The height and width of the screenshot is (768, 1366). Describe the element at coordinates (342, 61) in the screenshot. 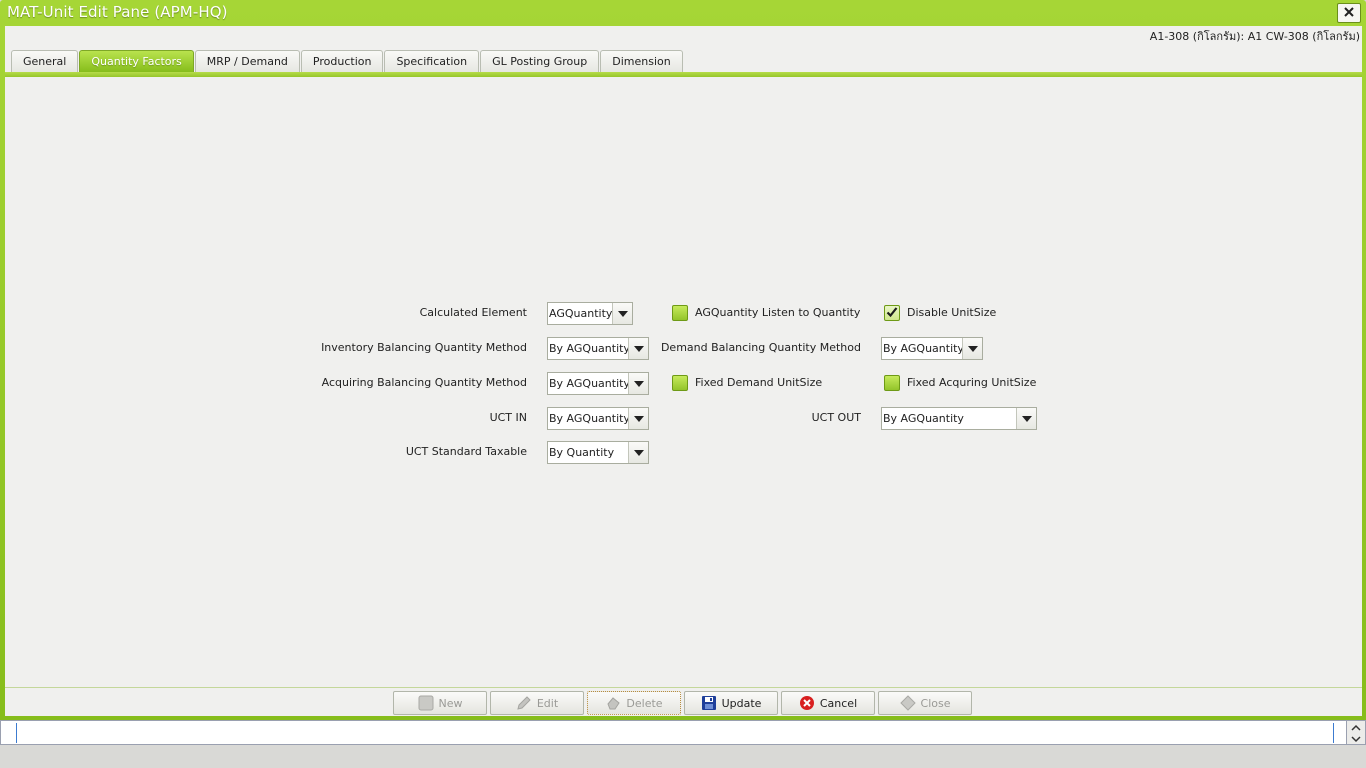

I see `tab-production: Production` at that location.